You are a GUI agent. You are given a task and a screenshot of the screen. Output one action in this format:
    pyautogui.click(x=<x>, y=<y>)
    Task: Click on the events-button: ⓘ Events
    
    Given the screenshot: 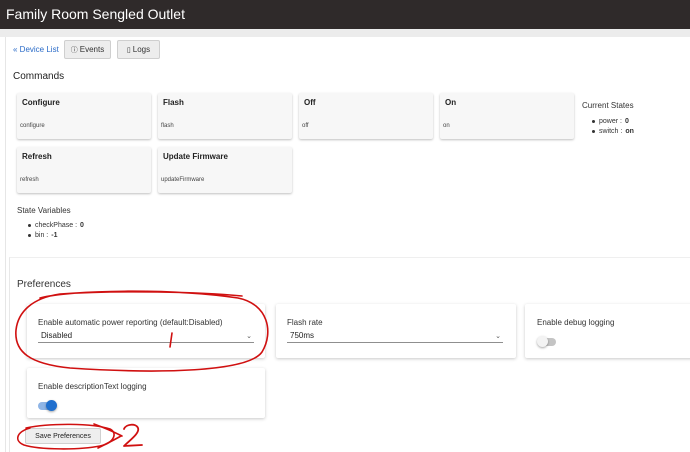 What is the action you would take?
    pyautogui.click(x=87, y=49)
    